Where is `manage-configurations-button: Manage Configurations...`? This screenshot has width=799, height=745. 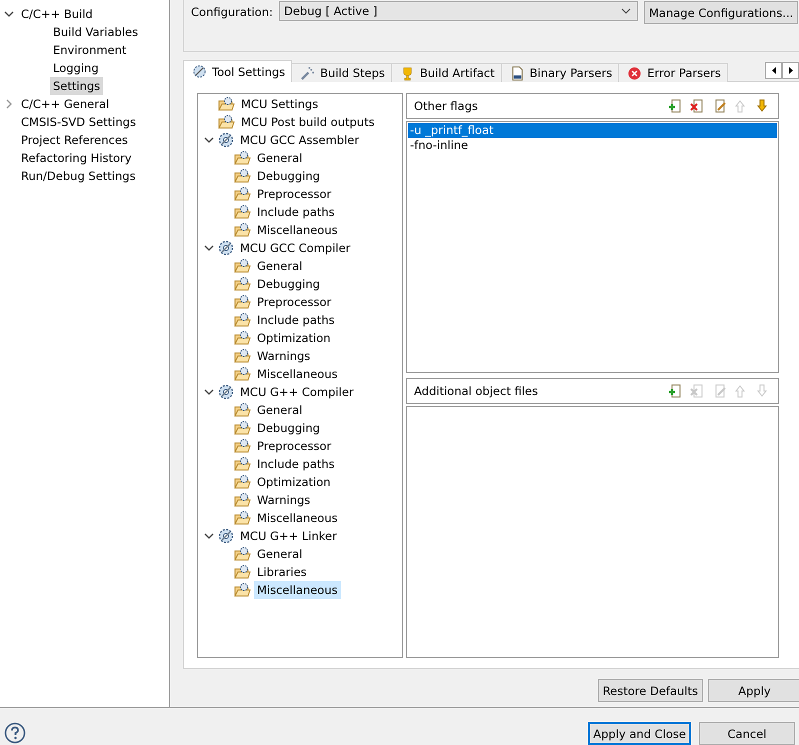 manage-configurations-button: Manage Configurations... is located at coordinates (721, 12).